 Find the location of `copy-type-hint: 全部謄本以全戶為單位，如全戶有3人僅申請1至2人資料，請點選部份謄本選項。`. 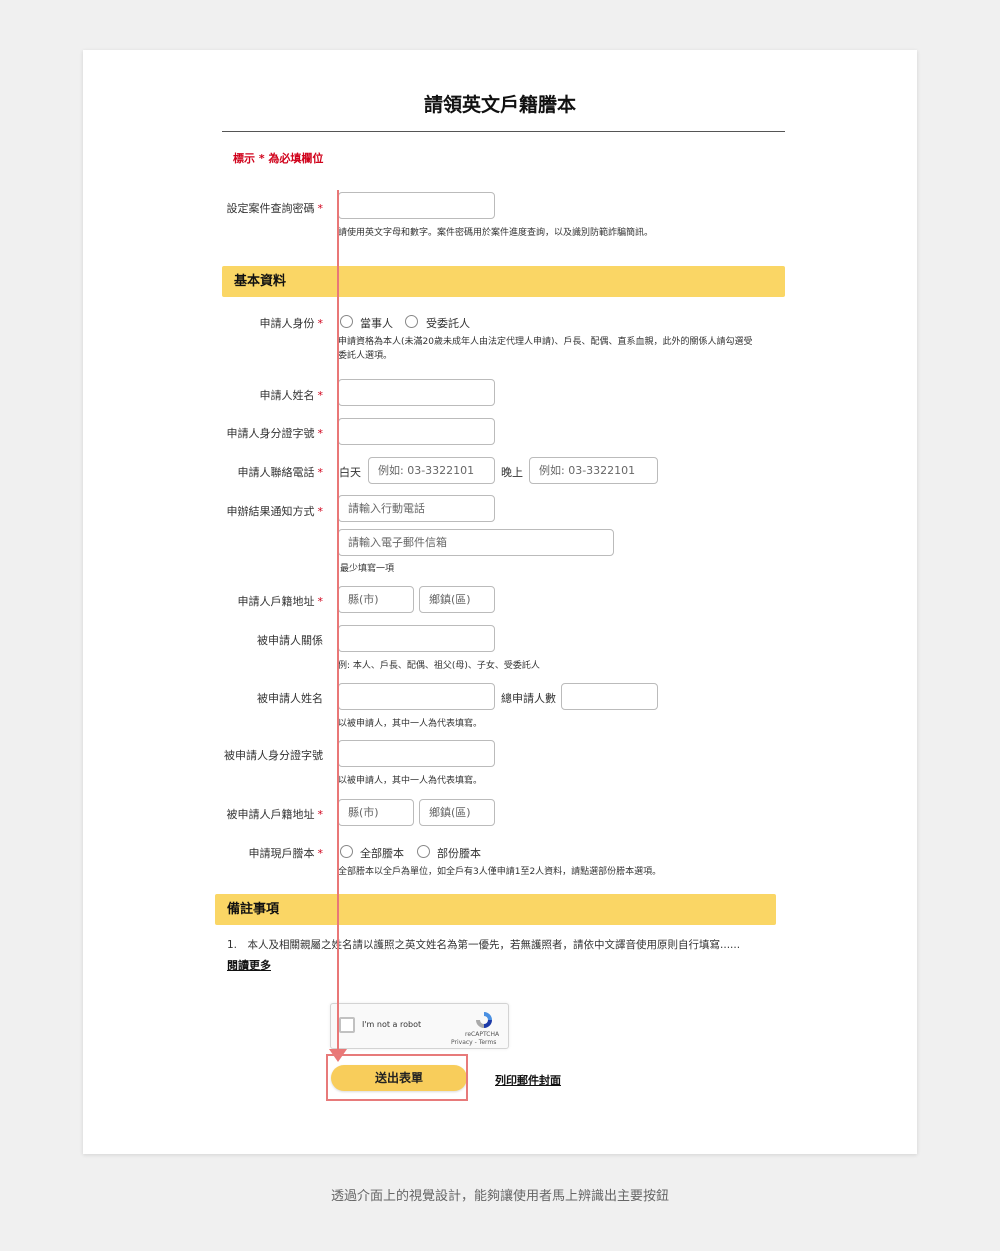

copy-type-hint: 全部謄本以全戶為單位，如全戶有3人僅申請1至2人資料，請點選部份謄本選項。 is located at coordinates (500, 872).